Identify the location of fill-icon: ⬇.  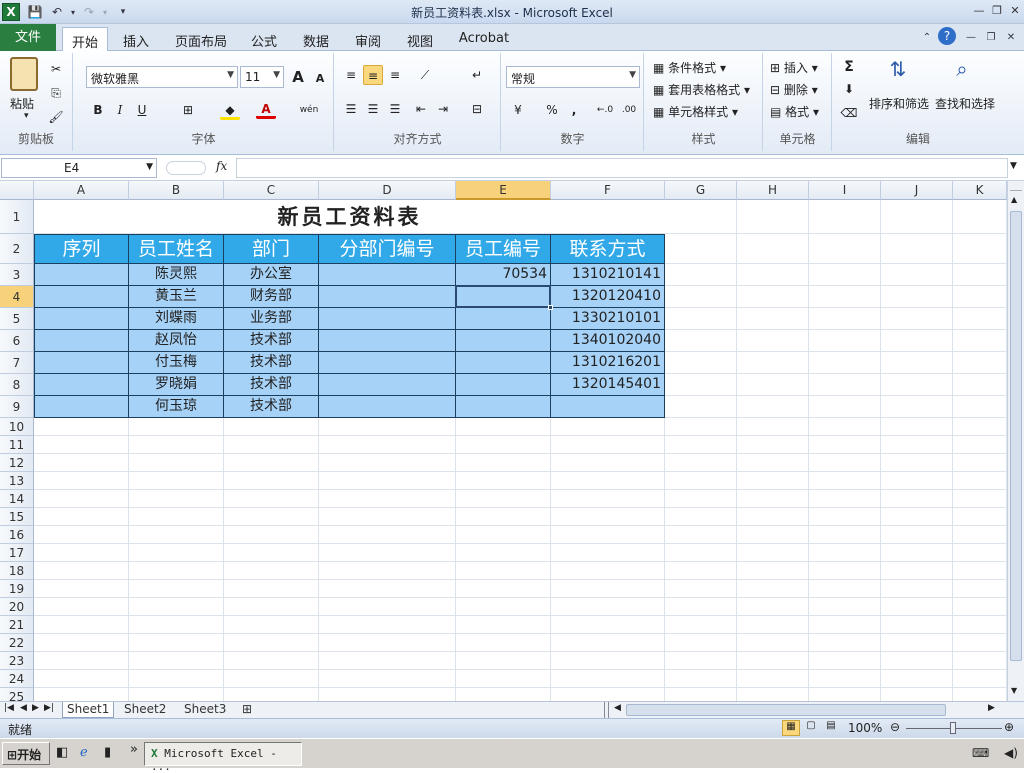
(849, 89).